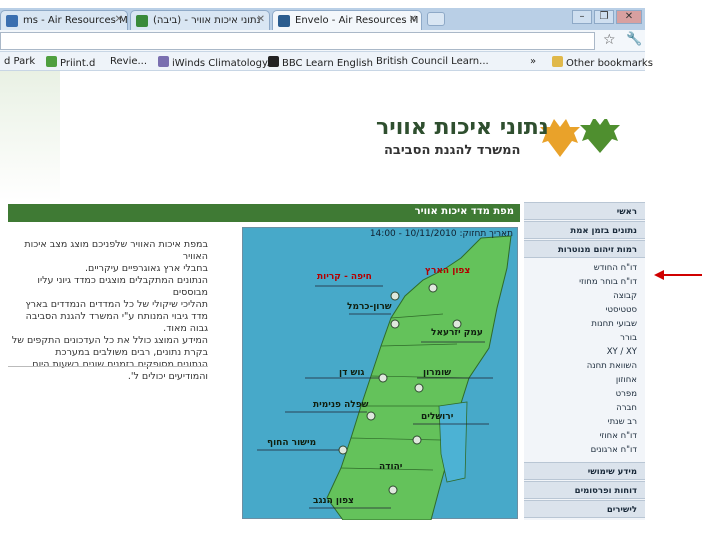 The width and height of the screenshot is (720, 540). What do you see at coordinates (357, 20) in the screenshot?
I see `tab-title: Envelo - Air Resources M` at bounding box center [357, 20].